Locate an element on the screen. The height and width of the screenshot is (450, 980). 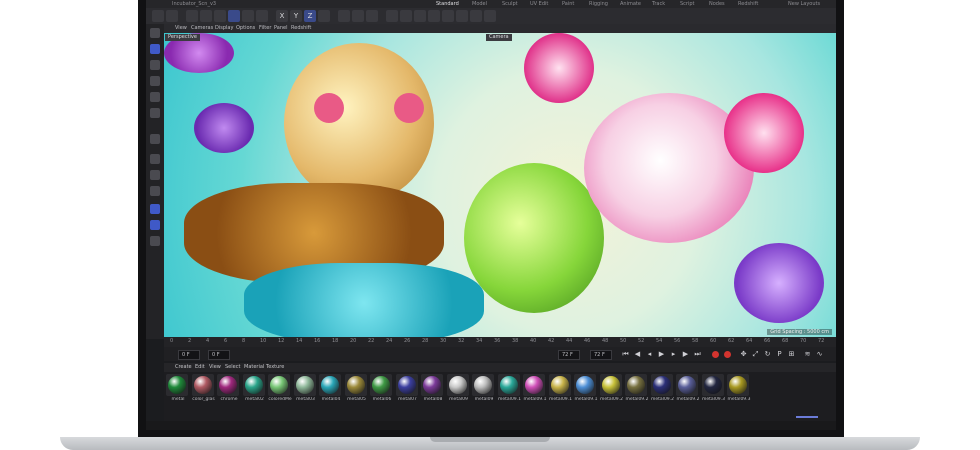
object-mode-icon is located at coordinates (155, 49).